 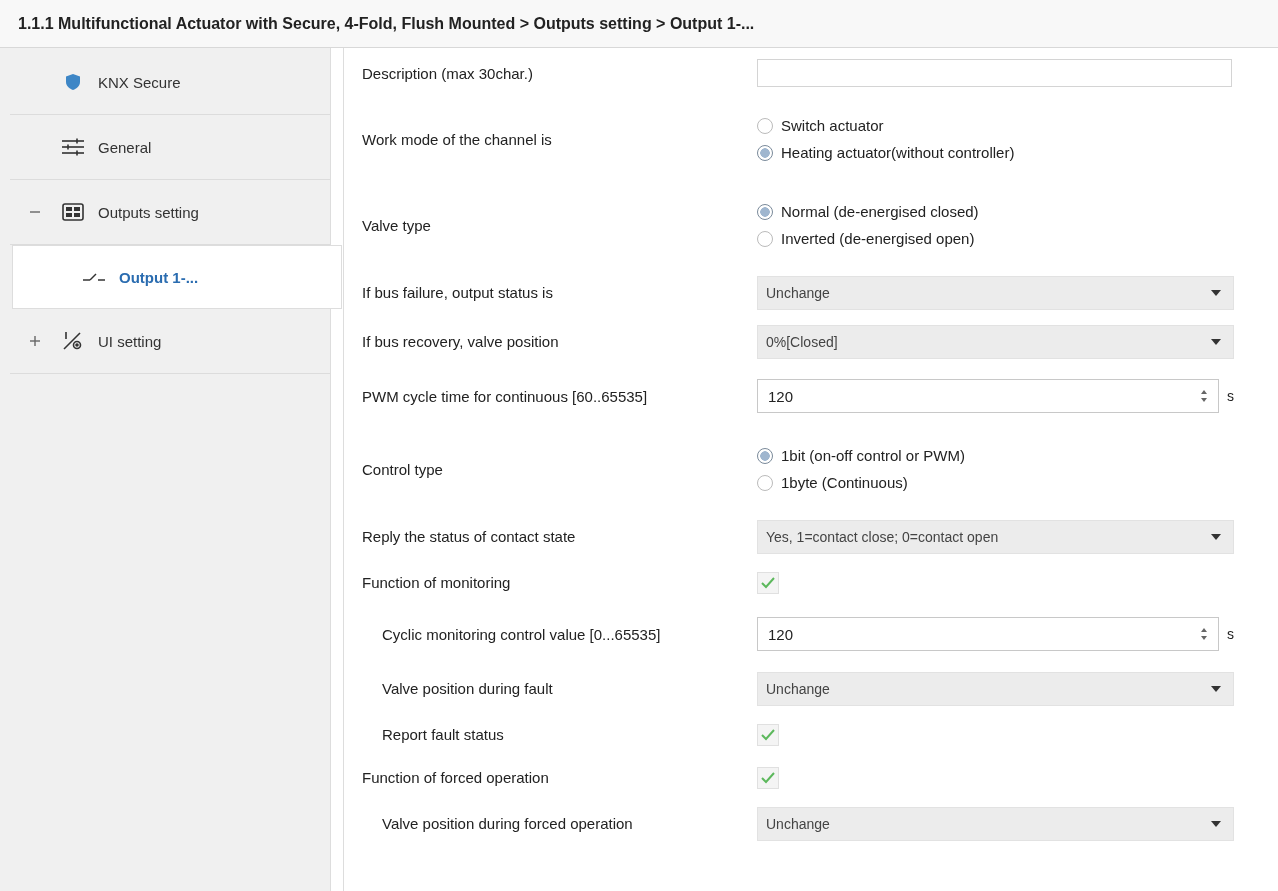 I want to click on sidebar-item: General, so click(x=170, y=147).